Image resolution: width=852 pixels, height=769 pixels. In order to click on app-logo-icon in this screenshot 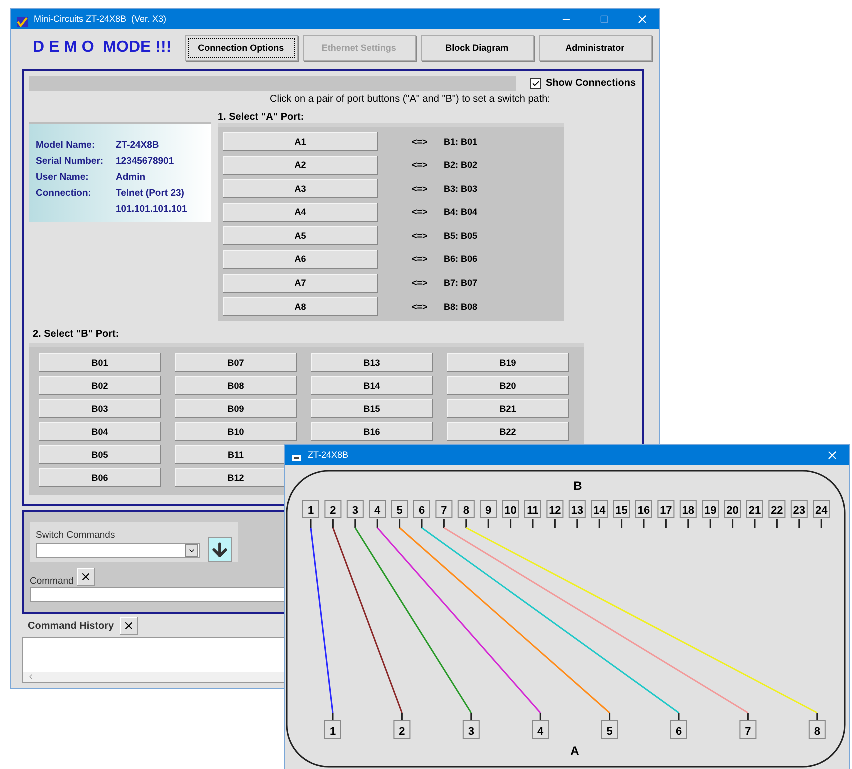, I will do `click(22, 19)`.